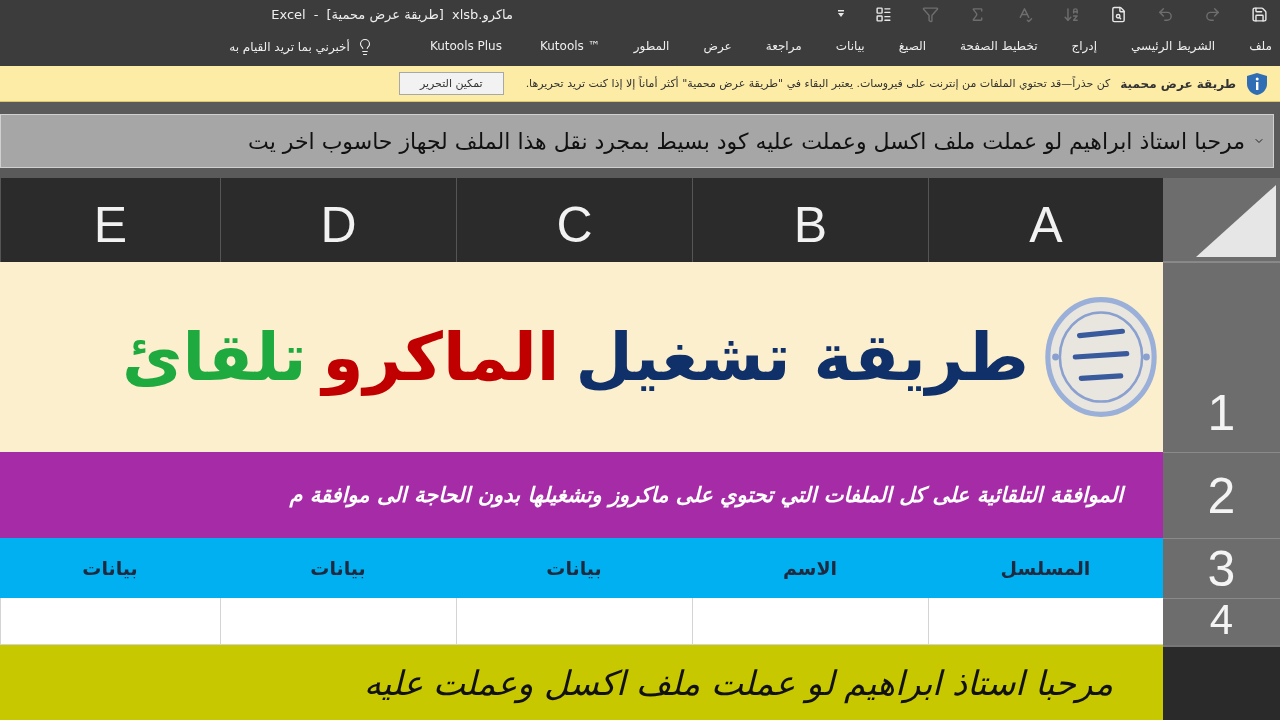 The width and height of the screenshot is (1280, 720). I want to click on select-all-corner, so click(1221, 220).